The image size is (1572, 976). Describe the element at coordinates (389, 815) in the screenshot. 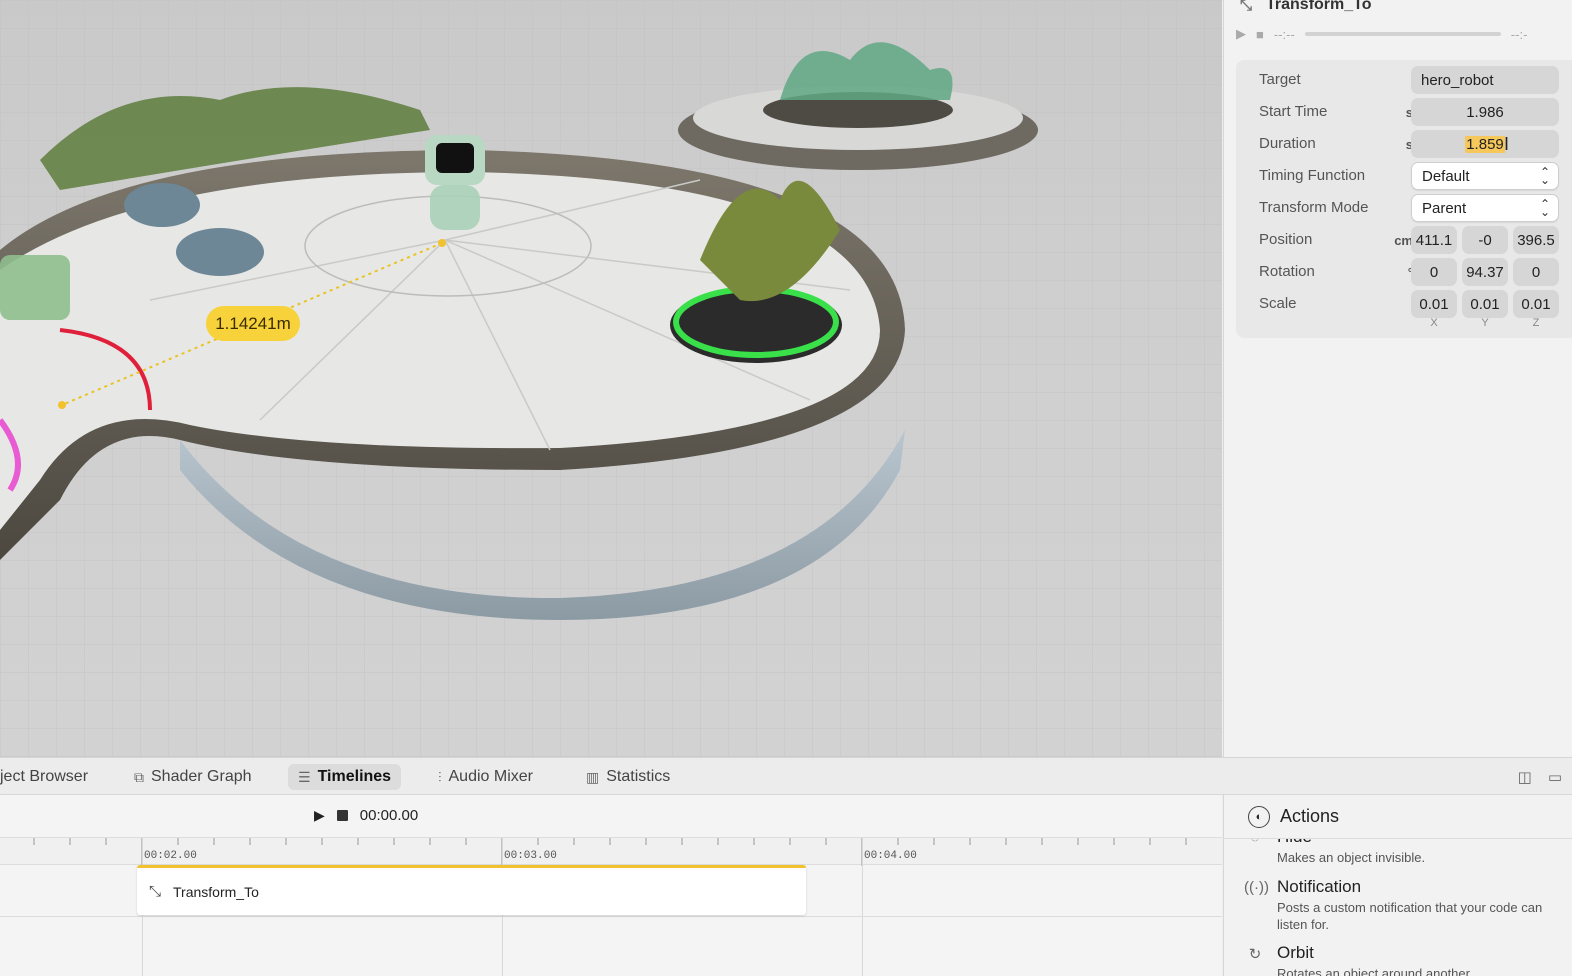

I see `timecode: 00:00.00` at that location.